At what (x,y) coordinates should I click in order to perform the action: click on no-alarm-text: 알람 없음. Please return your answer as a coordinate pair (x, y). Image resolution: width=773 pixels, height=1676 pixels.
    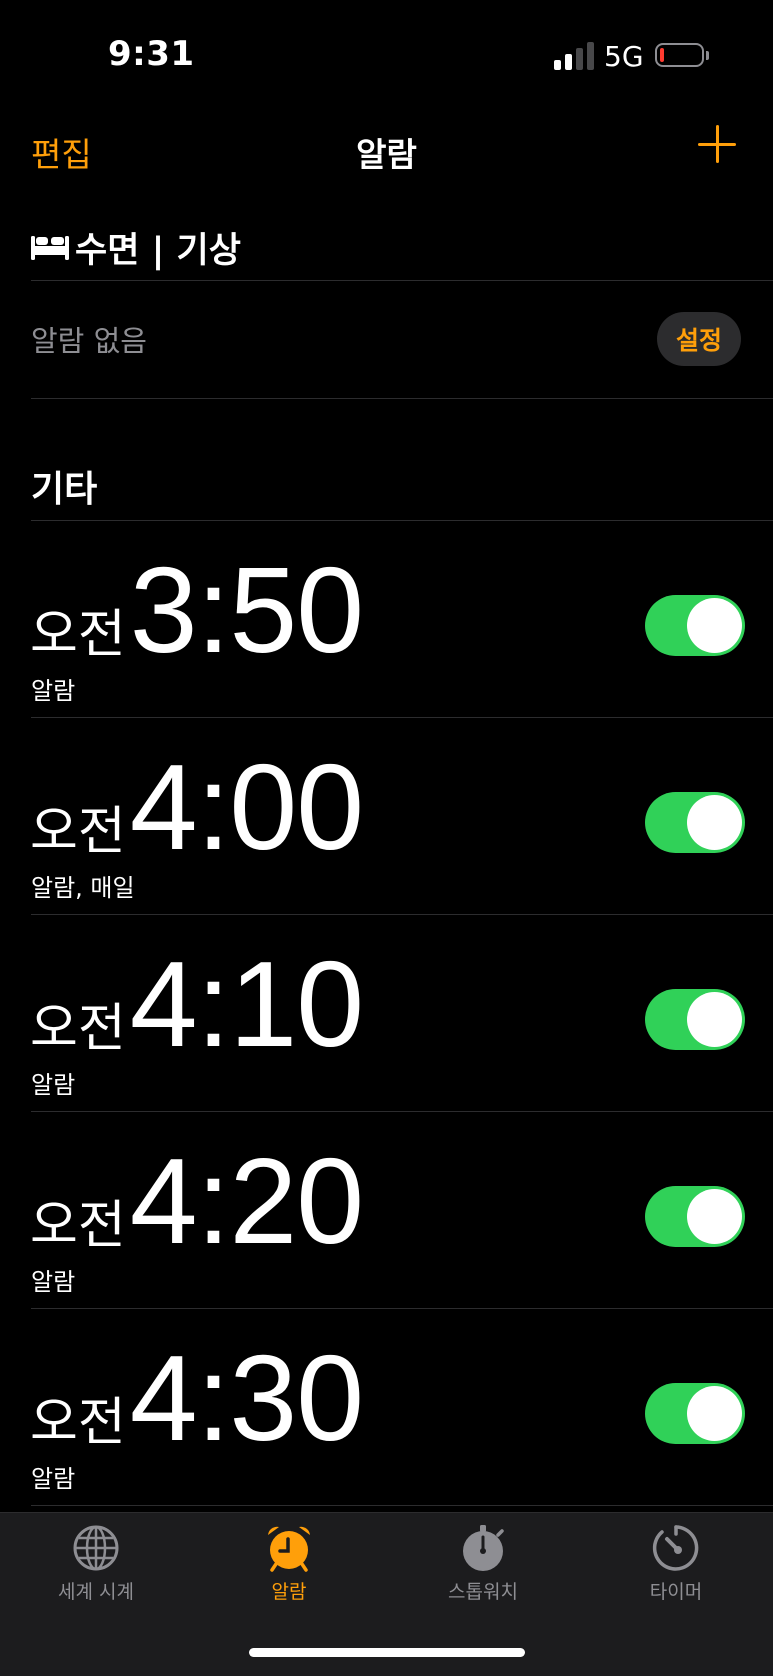
    Looking at the image, I should click on (89, 341).